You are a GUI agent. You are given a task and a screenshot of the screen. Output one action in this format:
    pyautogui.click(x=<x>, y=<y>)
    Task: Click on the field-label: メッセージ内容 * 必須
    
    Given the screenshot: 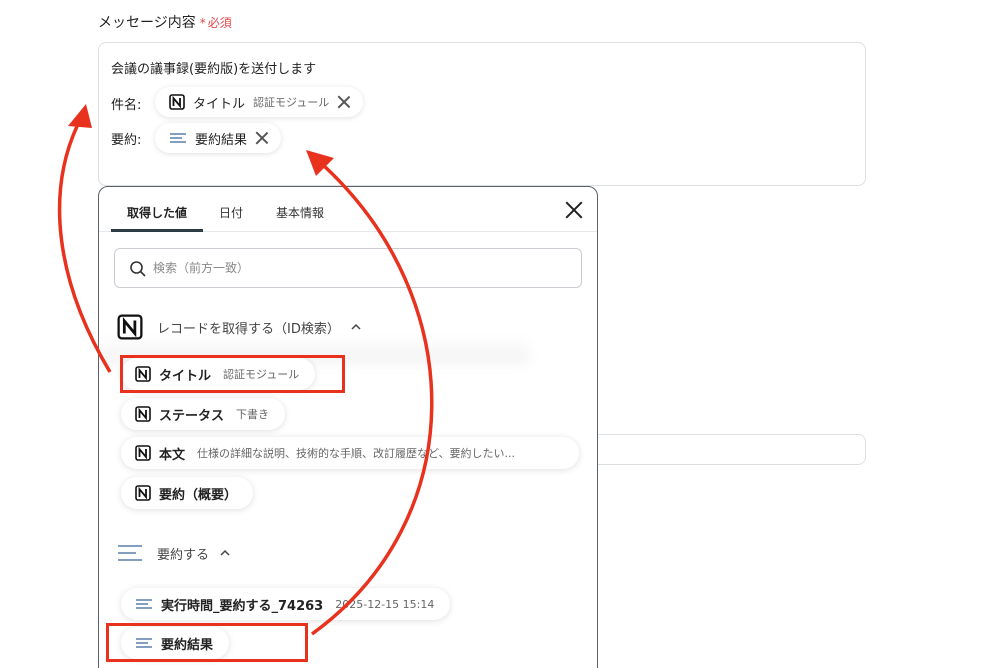 What is the action you would take?
    pyautogui.click(x=165, y=22)
    